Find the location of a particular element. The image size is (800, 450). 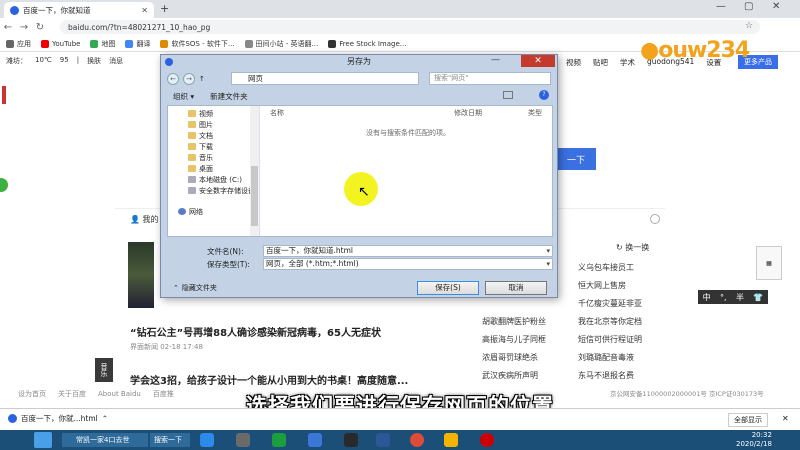

cancel-button: 取消 is located at coordinates (516, 288).